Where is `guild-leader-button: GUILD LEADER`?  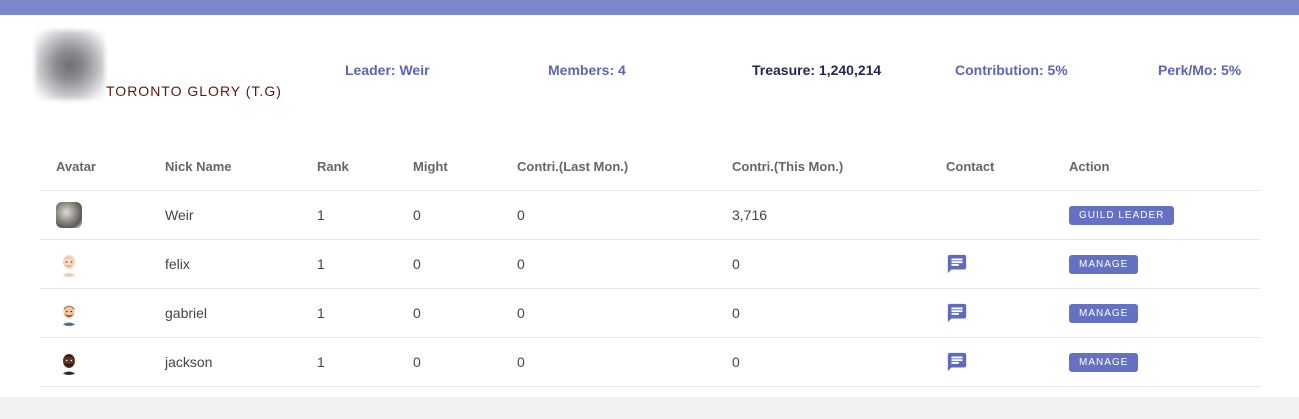
guild-leader-button: GUILD LEADER is located at coordinates (1122, 215).